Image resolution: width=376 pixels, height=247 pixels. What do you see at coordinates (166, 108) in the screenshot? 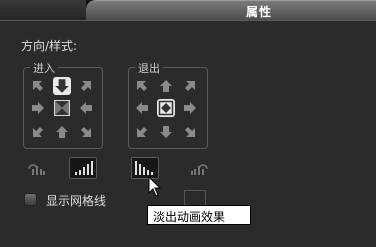
I see `exit-center-icon` at bounding box center [166, 108].